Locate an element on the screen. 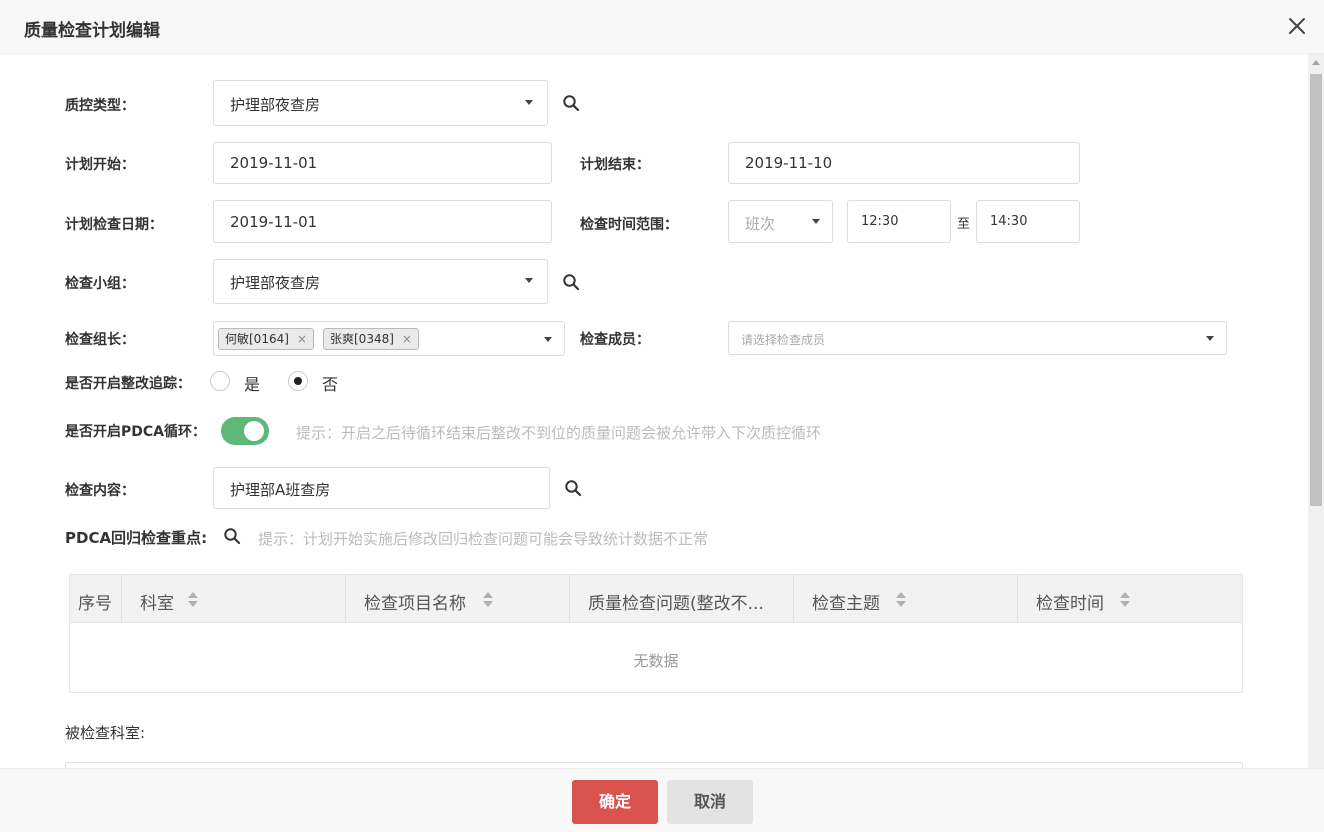 The width and height of the screenshot is (1324, 832). group-members-label: 检查成员： is located at coordinates (615, 340).